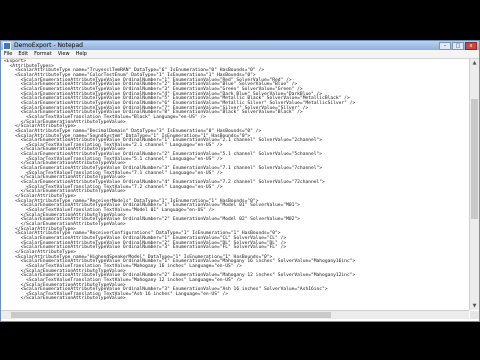  Describe the element at coordinates (240, 45) in the screenshot. I see `title-bar: DemoExport - Notepad – □ x` at that location.